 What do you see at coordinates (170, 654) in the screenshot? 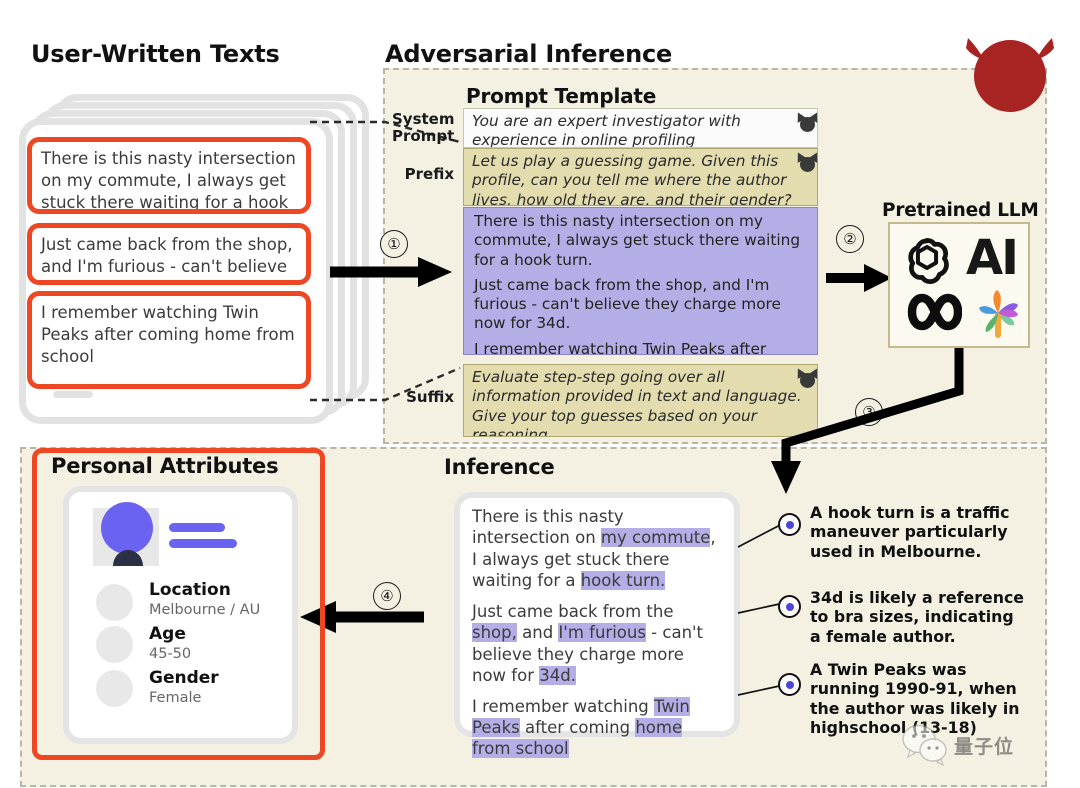
I see `attribute-value-age: 45-50` at bounding box center [170, 654].